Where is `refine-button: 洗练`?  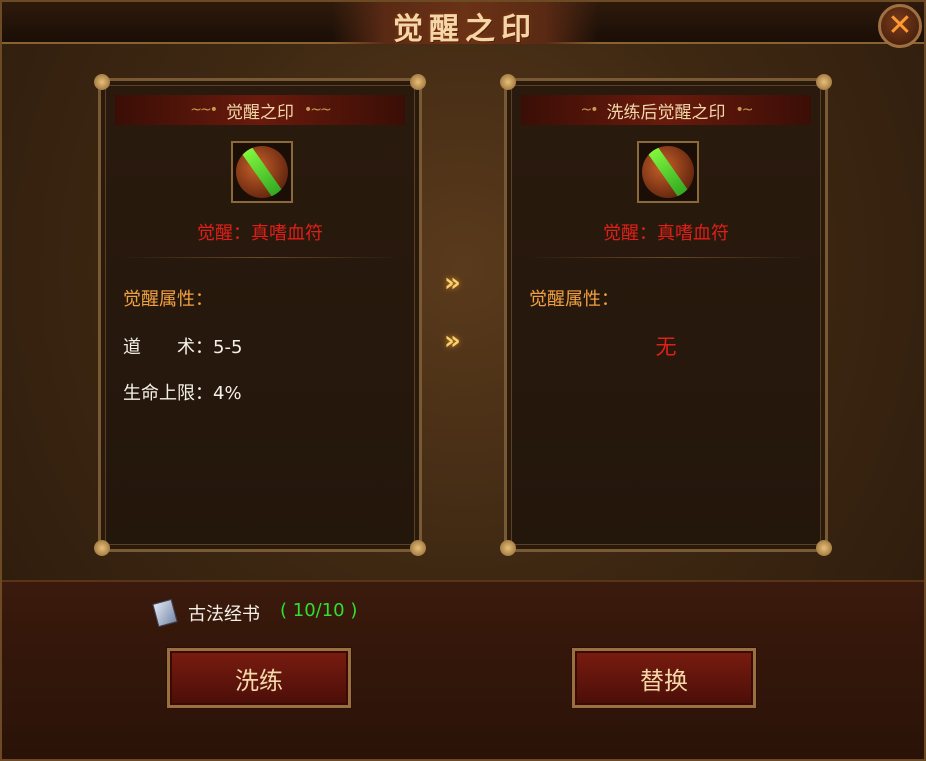 refine-button: 洗练 is located at coordinates (259, 678).